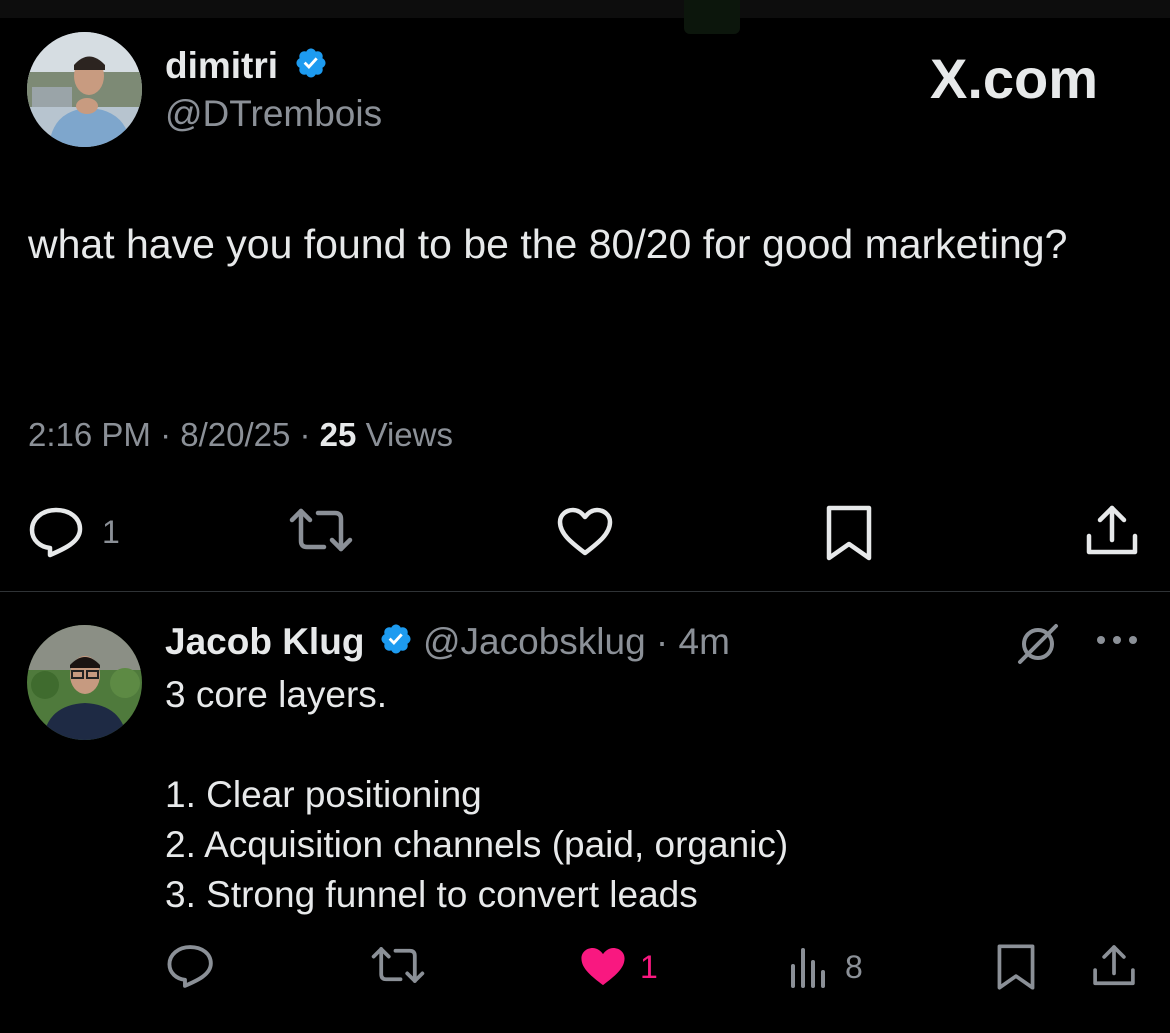 This screenshot has height=1033, width=1170. I want to click on reply-button: 1, so click(74, 532).